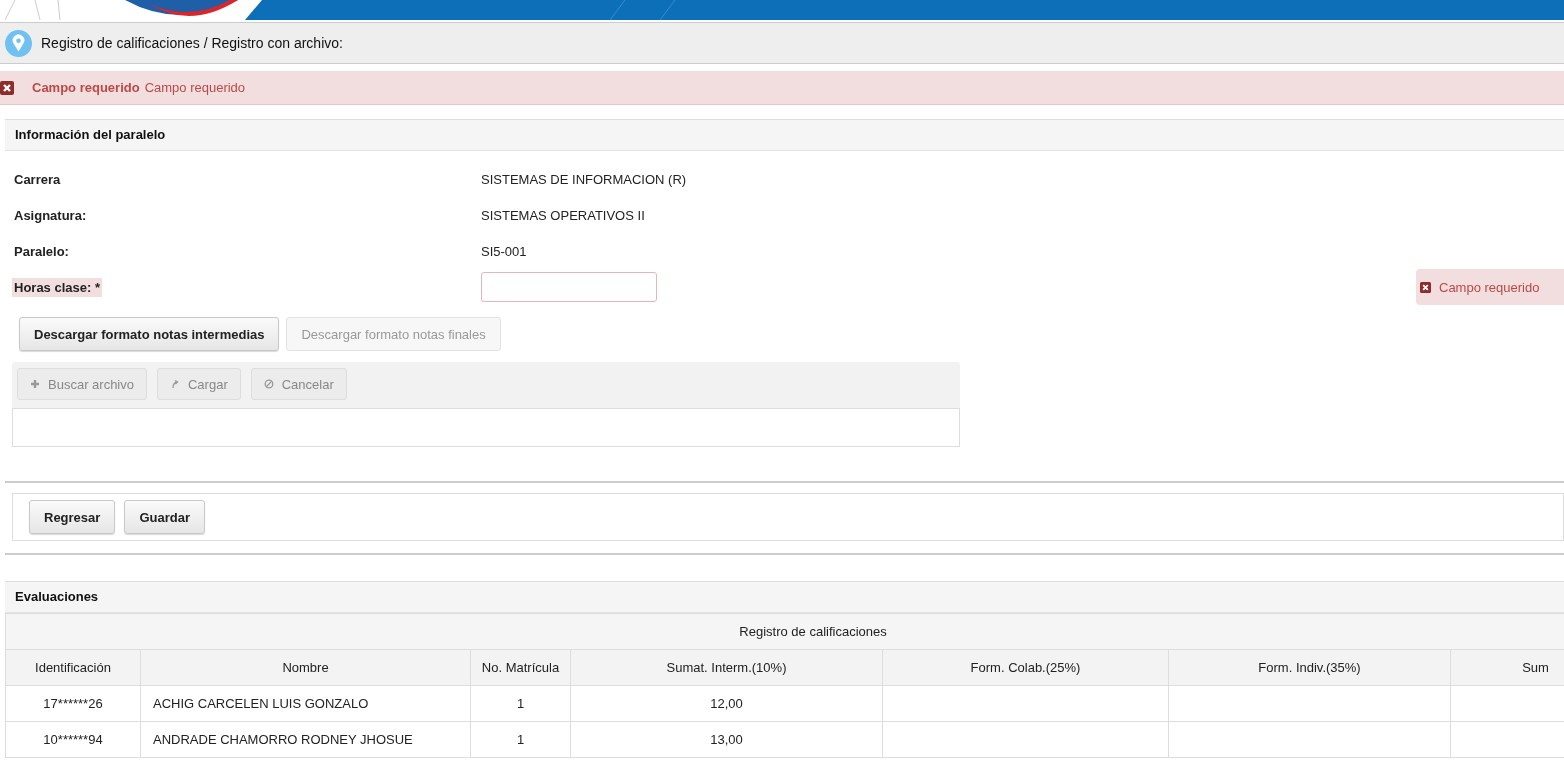  Describe the element at coordinates (73, 739) in the screenshot. I see `table-cell: 10******94` at that location.